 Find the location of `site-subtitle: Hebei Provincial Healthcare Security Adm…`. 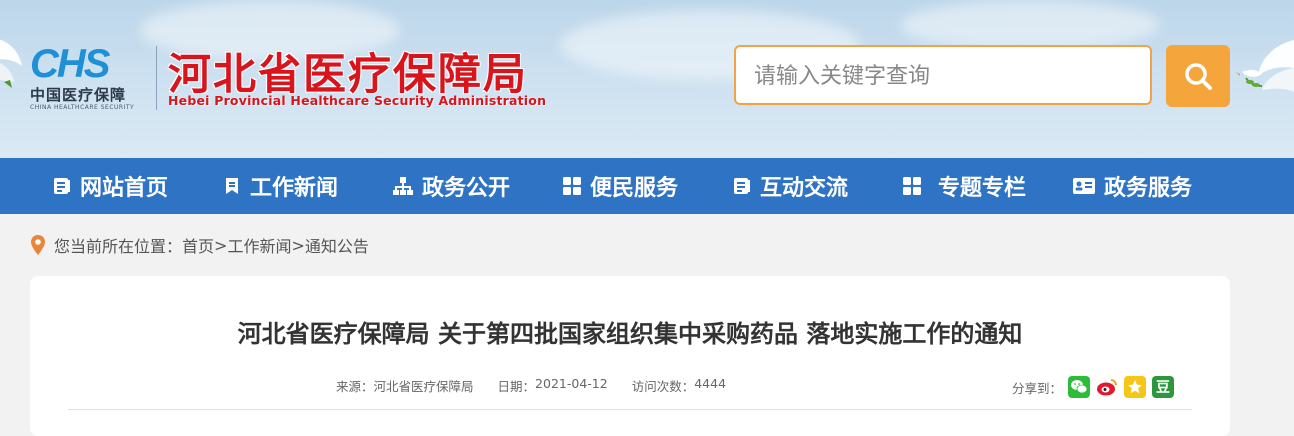

site-subtitle: Hebei Provincial Healthcare Security Adm… is located at coordinates (357, 100).